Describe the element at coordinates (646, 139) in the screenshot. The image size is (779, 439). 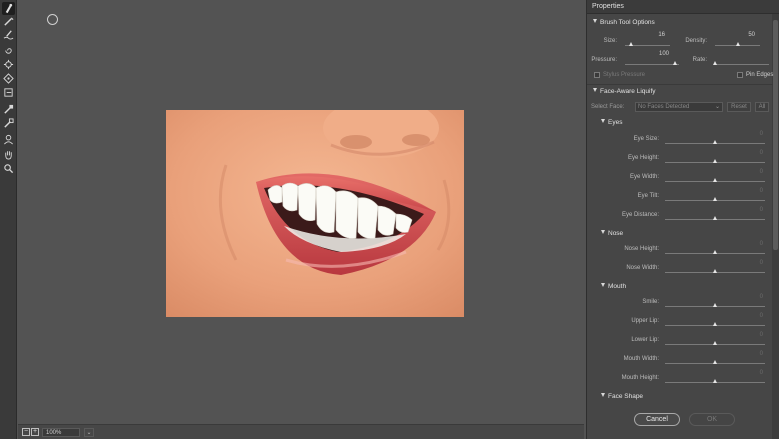
I see `slider-label: Eye Size:` at that location.